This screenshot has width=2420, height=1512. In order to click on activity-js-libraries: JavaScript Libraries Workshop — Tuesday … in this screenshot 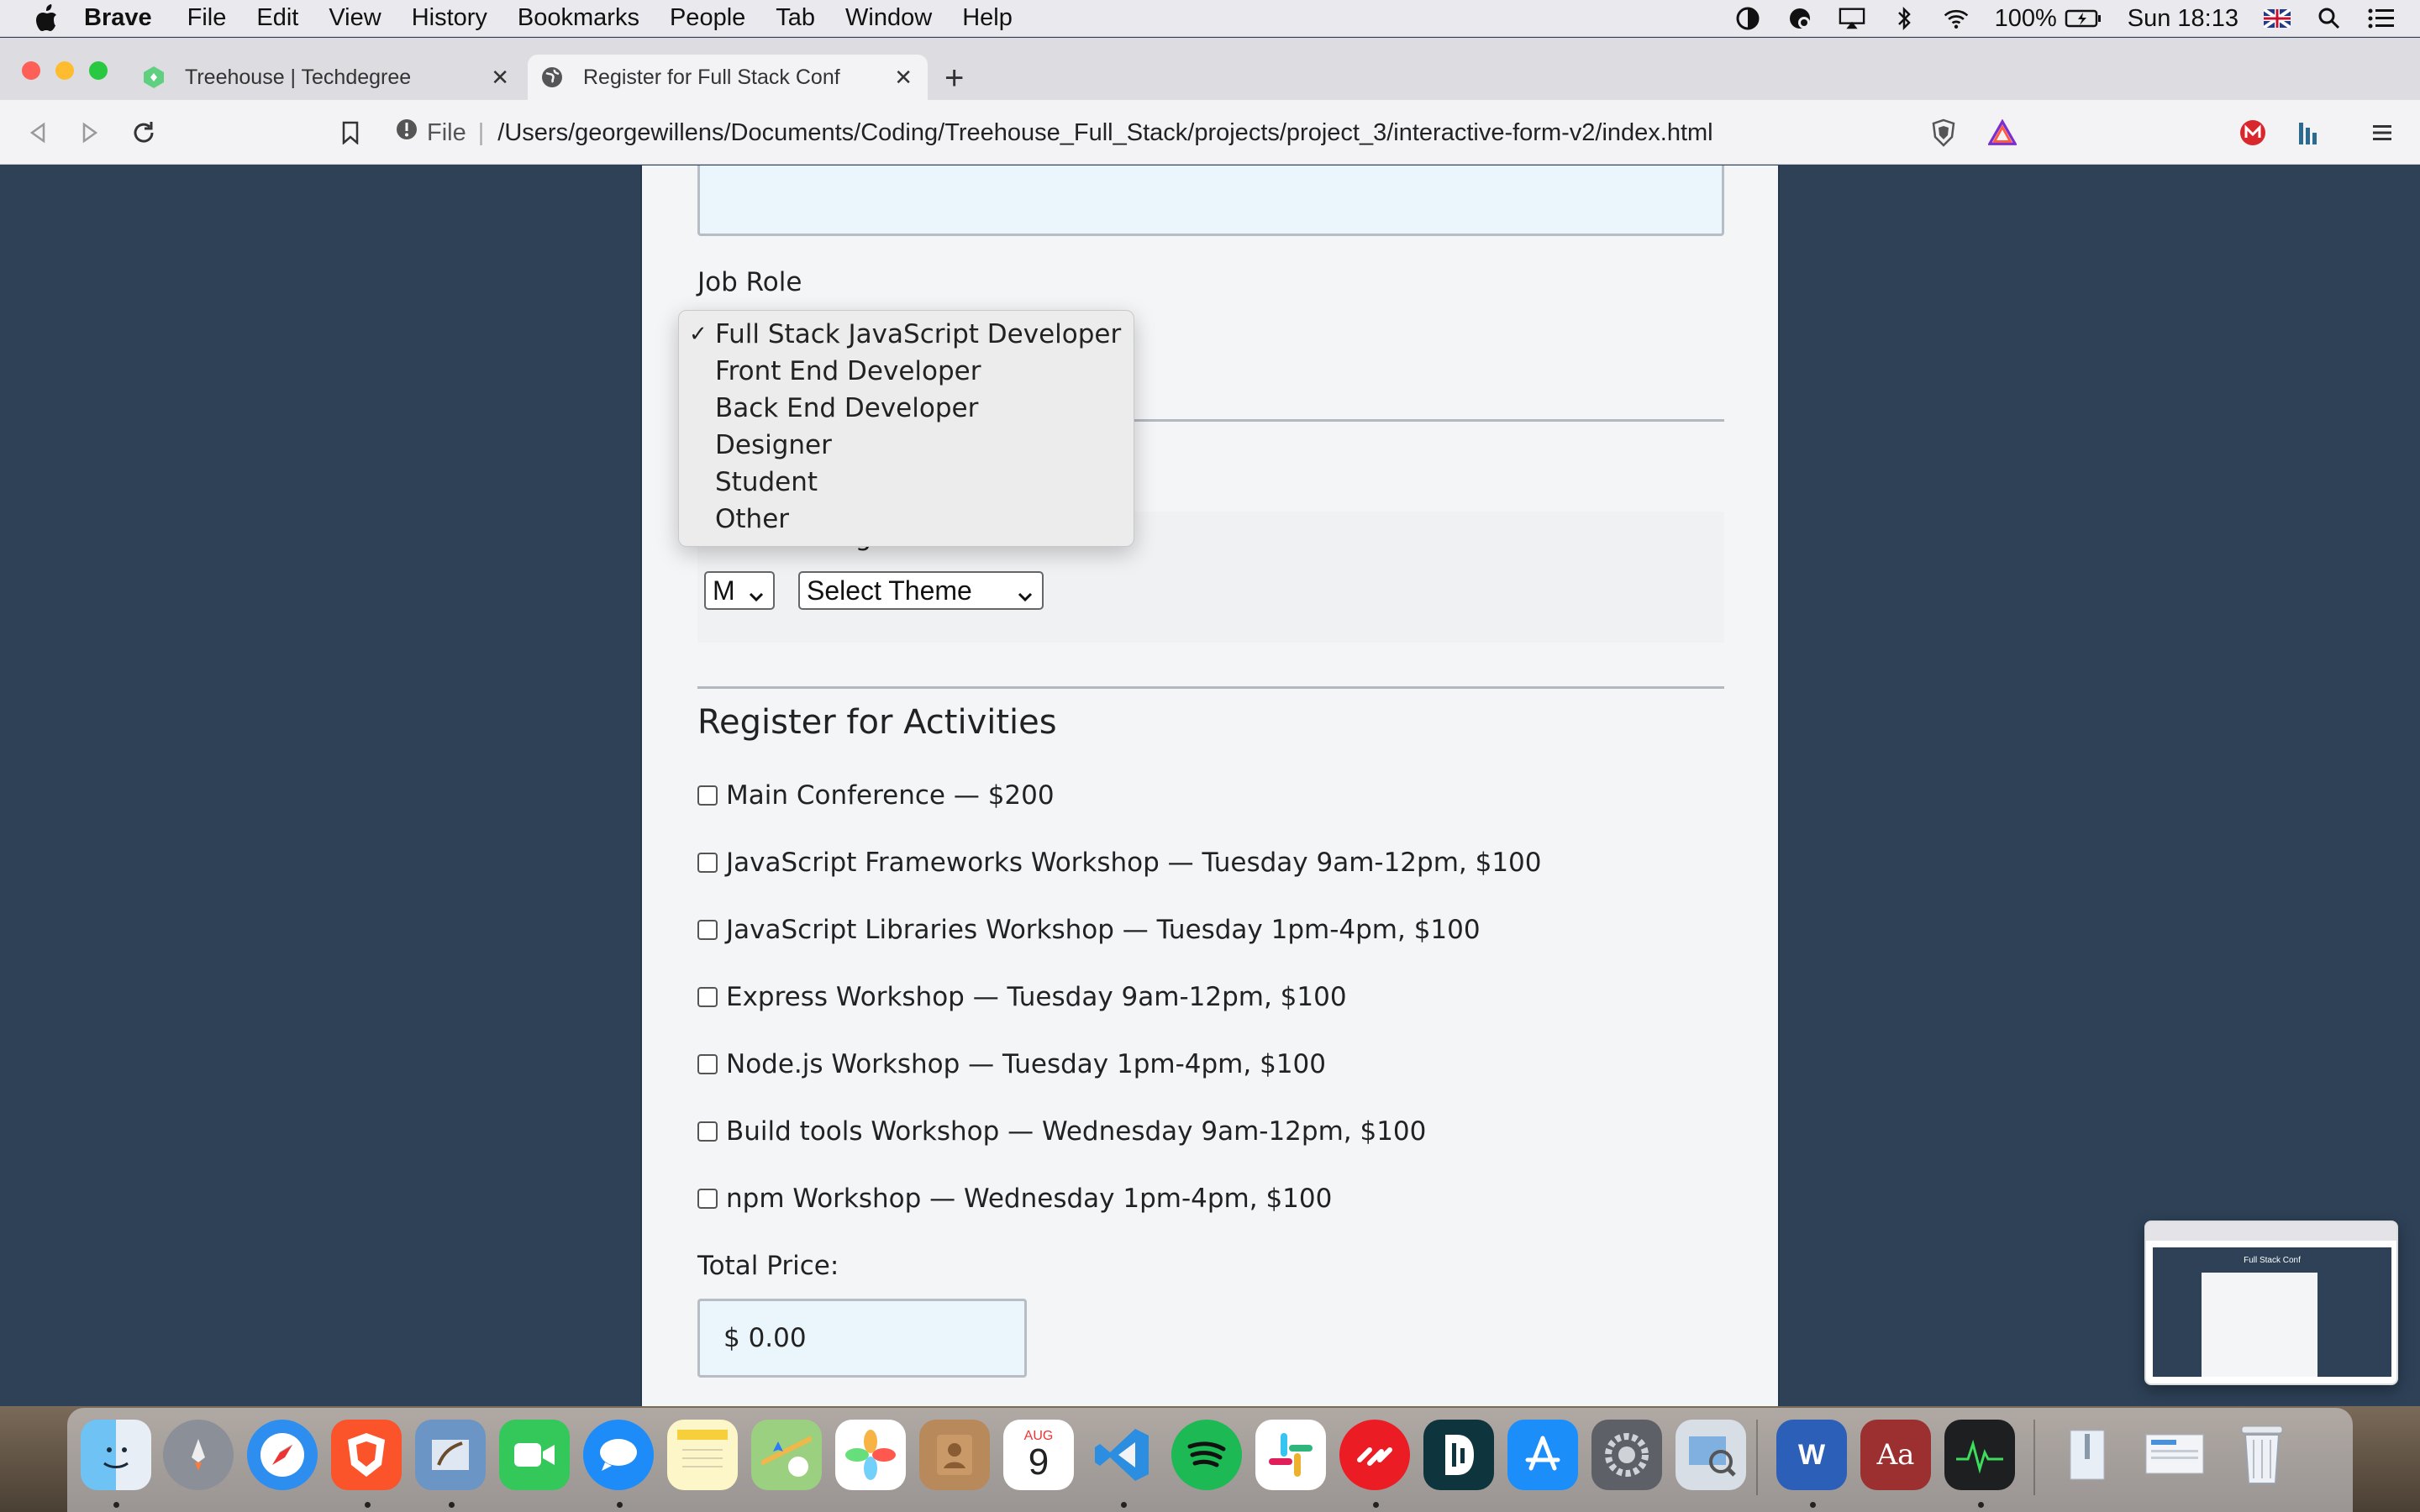, I will do `click(1089, 930)`.